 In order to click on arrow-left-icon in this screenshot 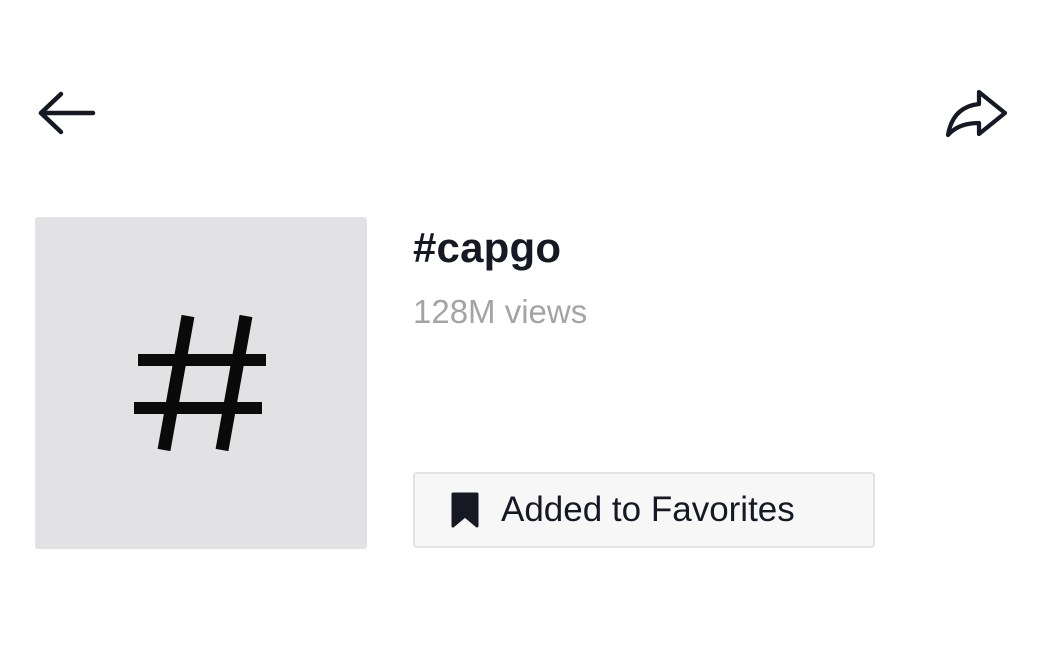, I will do `click(67, 113)`.